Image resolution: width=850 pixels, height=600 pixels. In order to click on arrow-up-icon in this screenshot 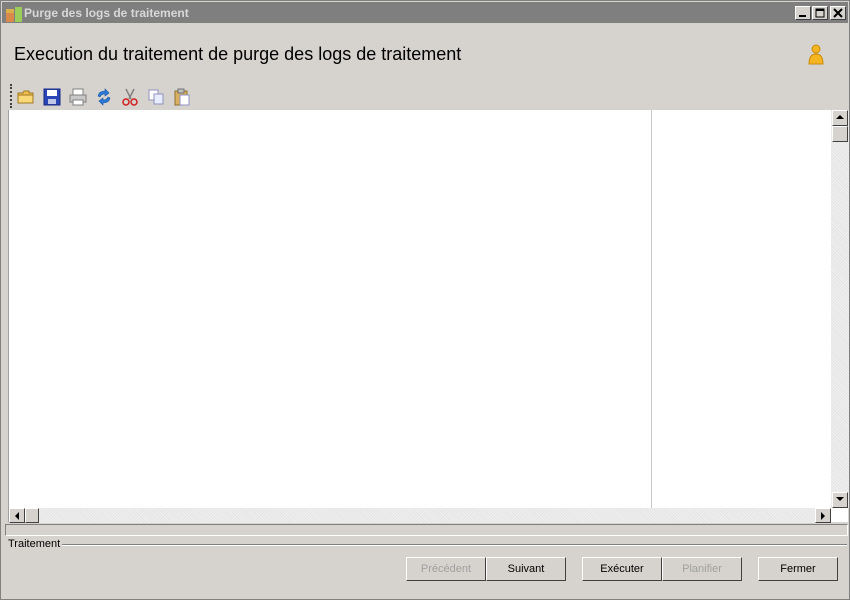, I will do `click(840, 117)`.